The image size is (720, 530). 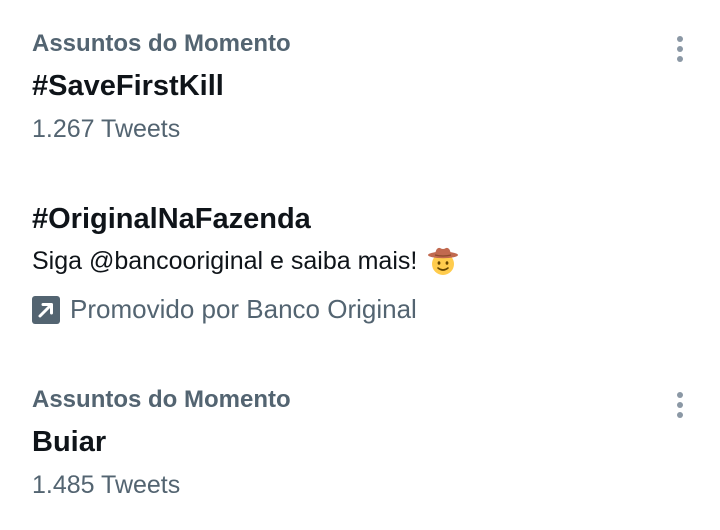 I want to click on promoted-description-text: Siga @bancooriginal e saiba mais!, so click(x=225, y=260).